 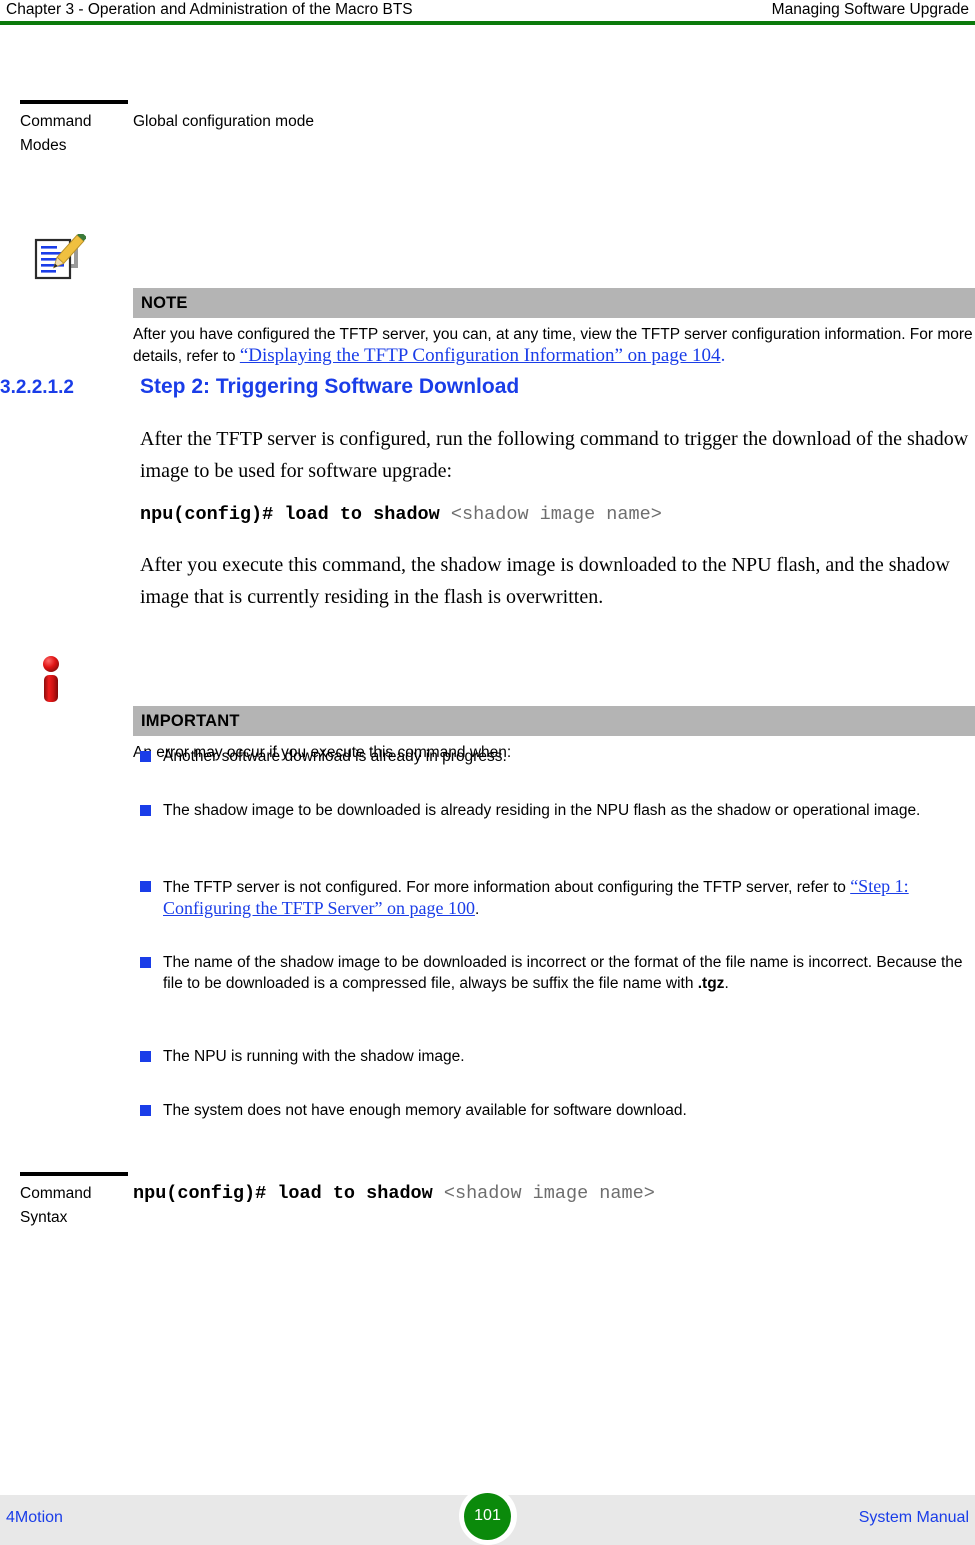 What do you see at coordinates (43, 145) in the screenshot?
I see `command-modes-label-line2: Modes` at bounding box center [43, 145].